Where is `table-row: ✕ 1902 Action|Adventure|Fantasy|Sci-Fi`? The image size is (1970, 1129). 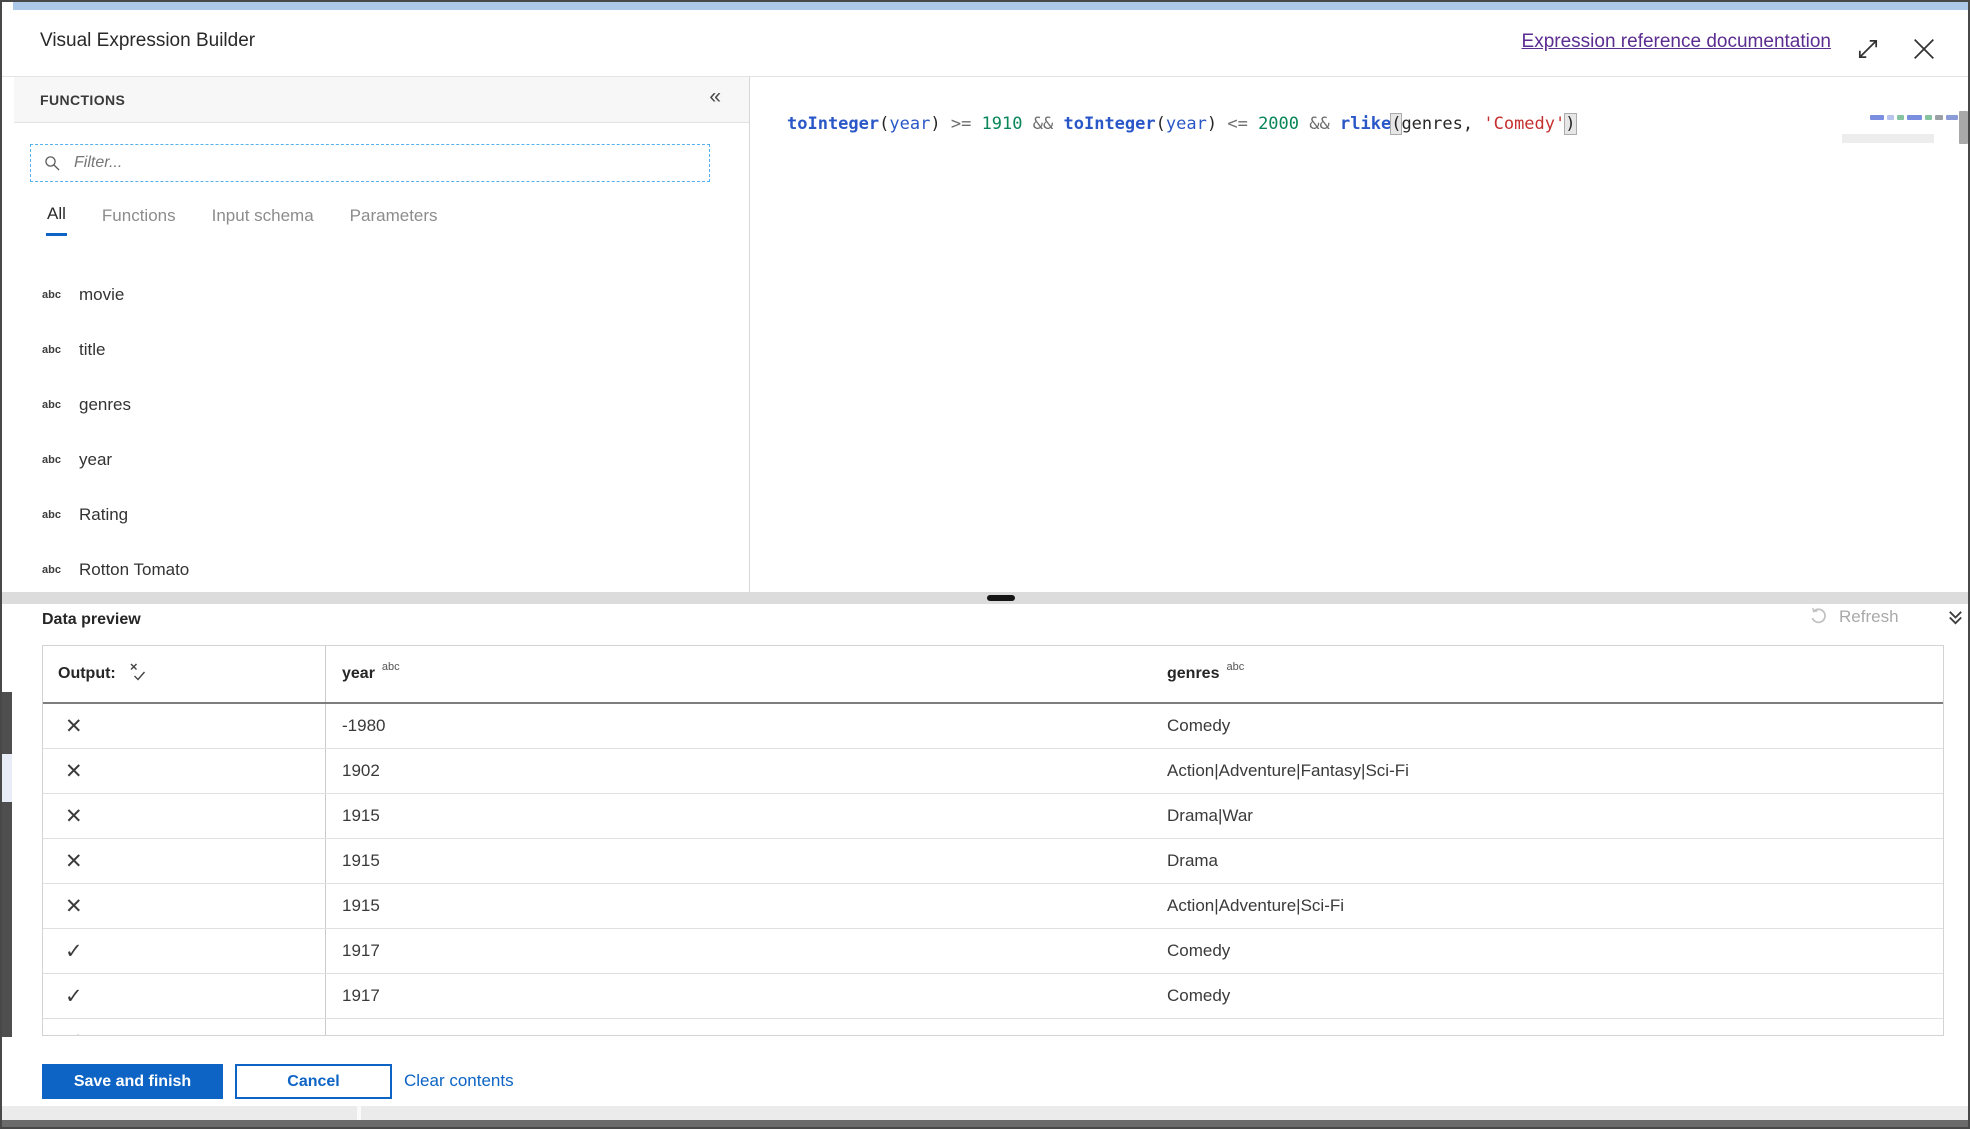 table-row: ✕ 1902 Action|Adventure|Fantasy|Sci-Fi is located at coordinates (993, 771).